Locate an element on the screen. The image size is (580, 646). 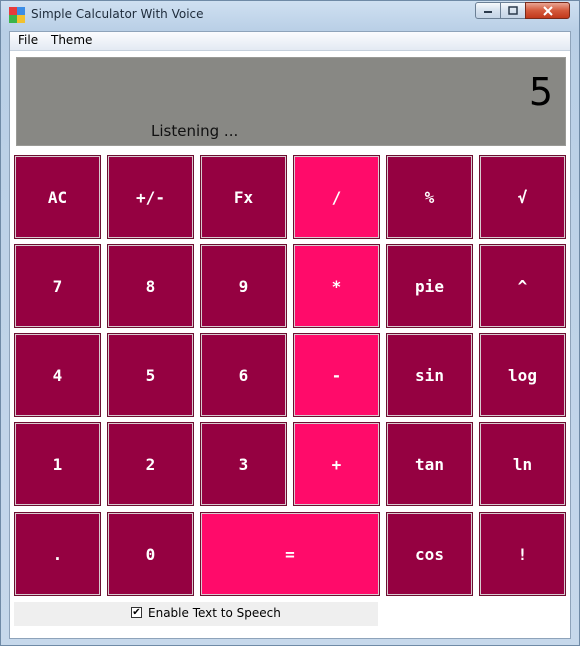
key-7: 7 is located at coordinates (57, 286).